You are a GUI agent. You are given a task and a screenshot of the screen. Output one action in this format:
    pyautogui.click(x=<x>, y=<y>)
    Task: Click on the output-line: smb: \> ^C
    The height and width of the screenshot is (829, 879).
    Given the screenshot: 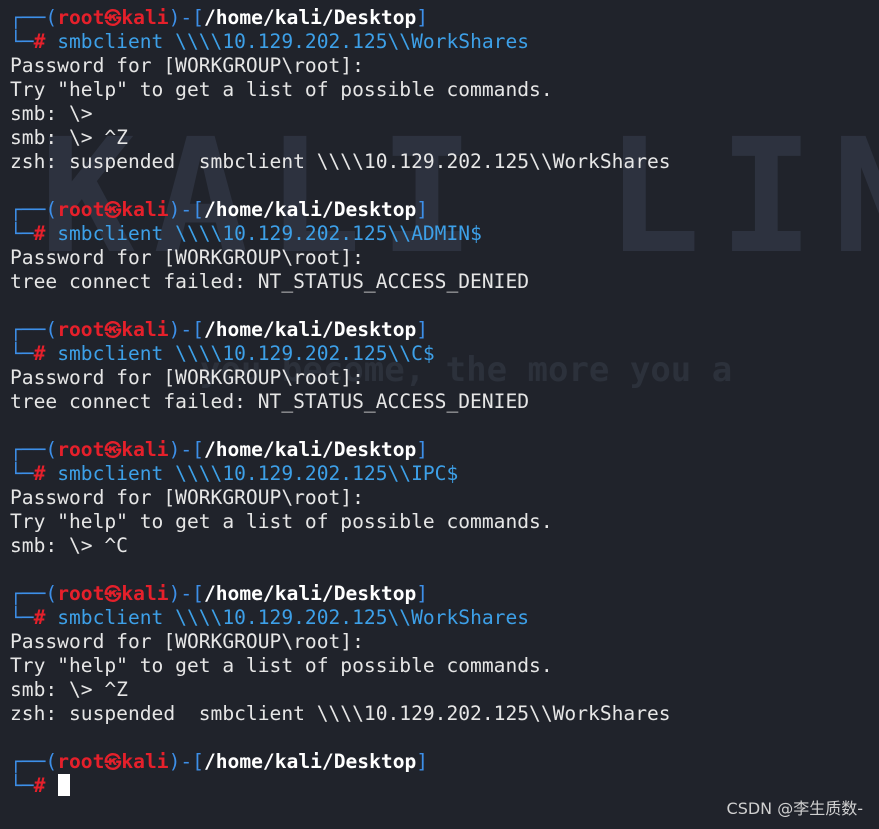 What is the action you would take?
    pyautogui.click(x=69, y=545)
    